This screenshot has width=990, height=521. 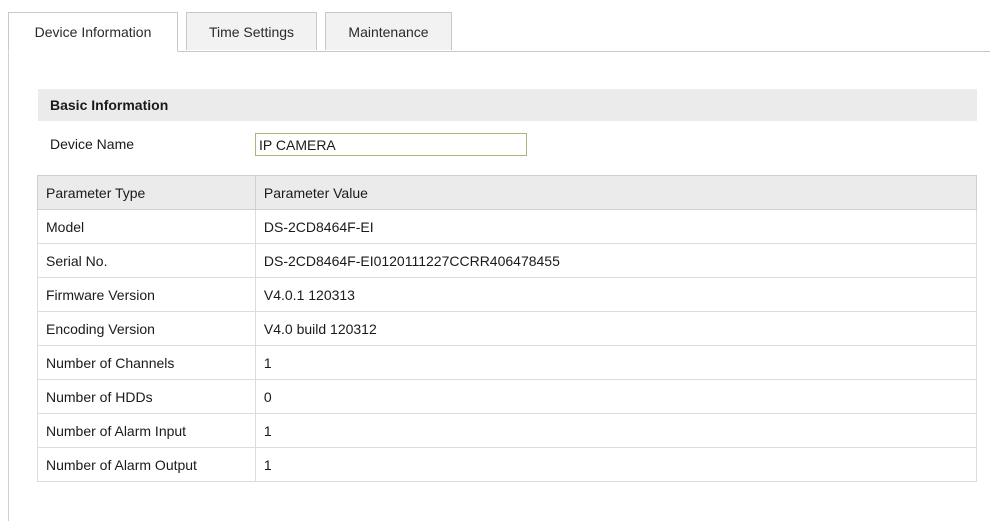 I want to click on parameter-type-cell: Number of HDDs, so click(x=146, y=396).